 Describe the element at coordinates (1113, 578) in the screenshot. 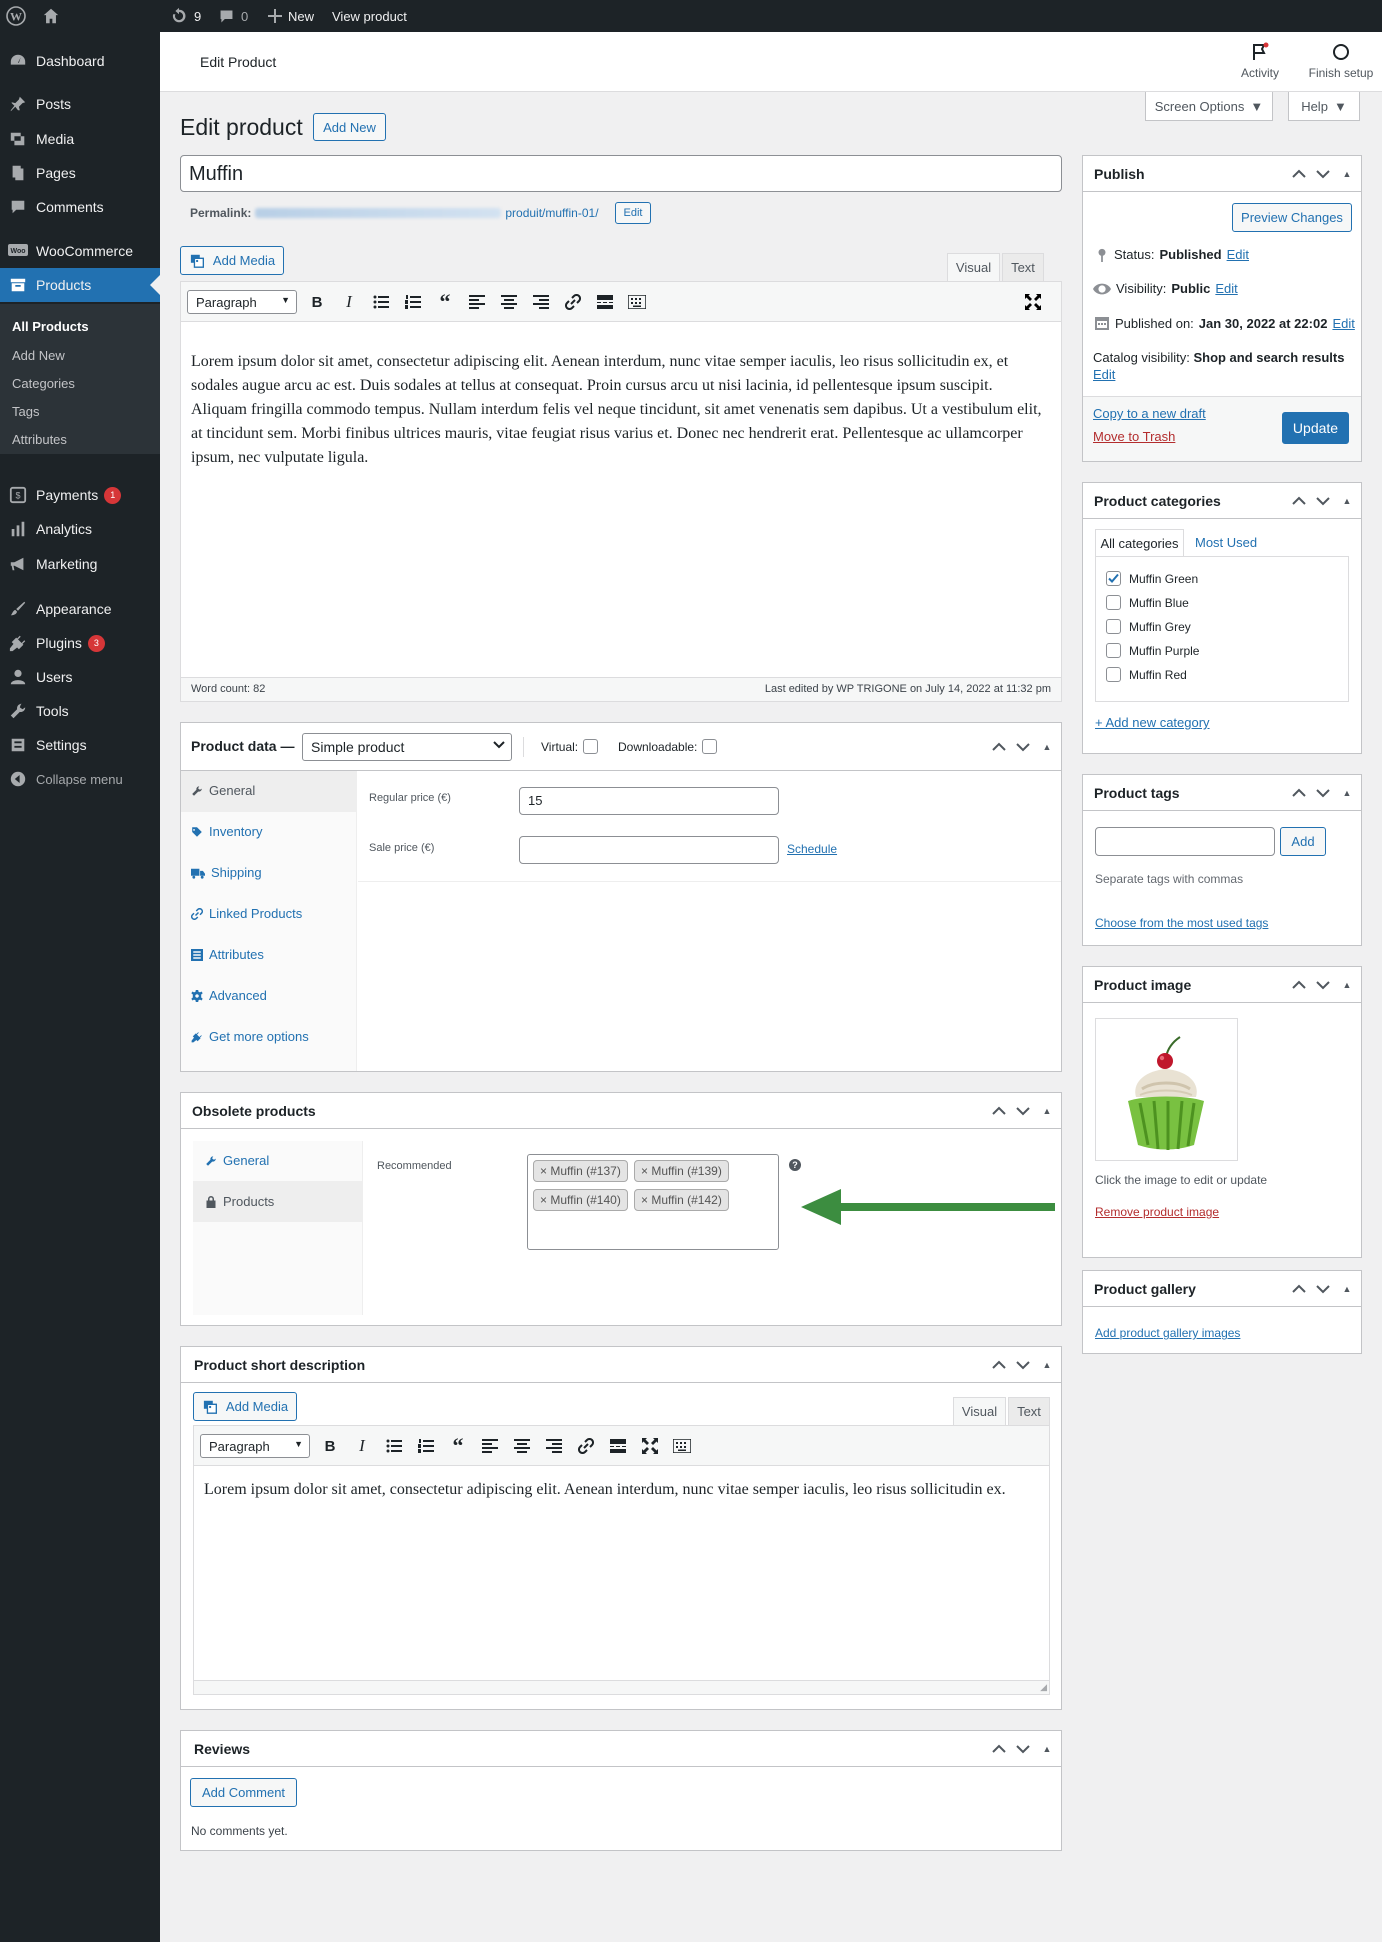

I see `category-checkbox-checked` at that location.